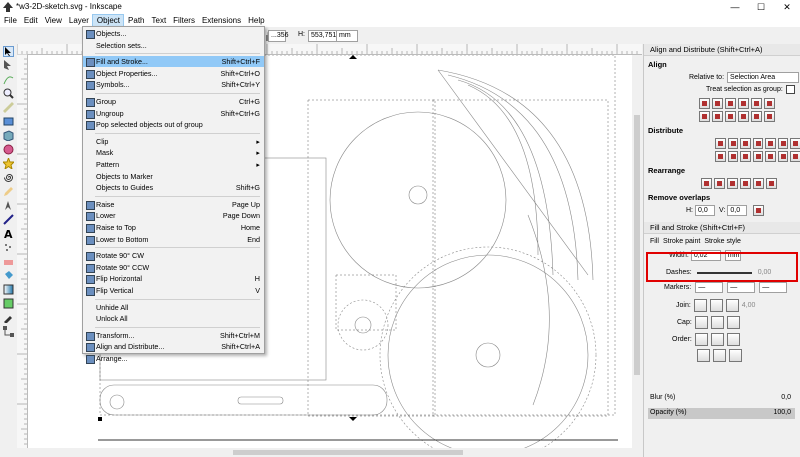 The width and height of the screenshot is (800, 457). Describe the element at coordinates (30, 20) in the screenshot. I see `menu-edit: Edit` at that location.